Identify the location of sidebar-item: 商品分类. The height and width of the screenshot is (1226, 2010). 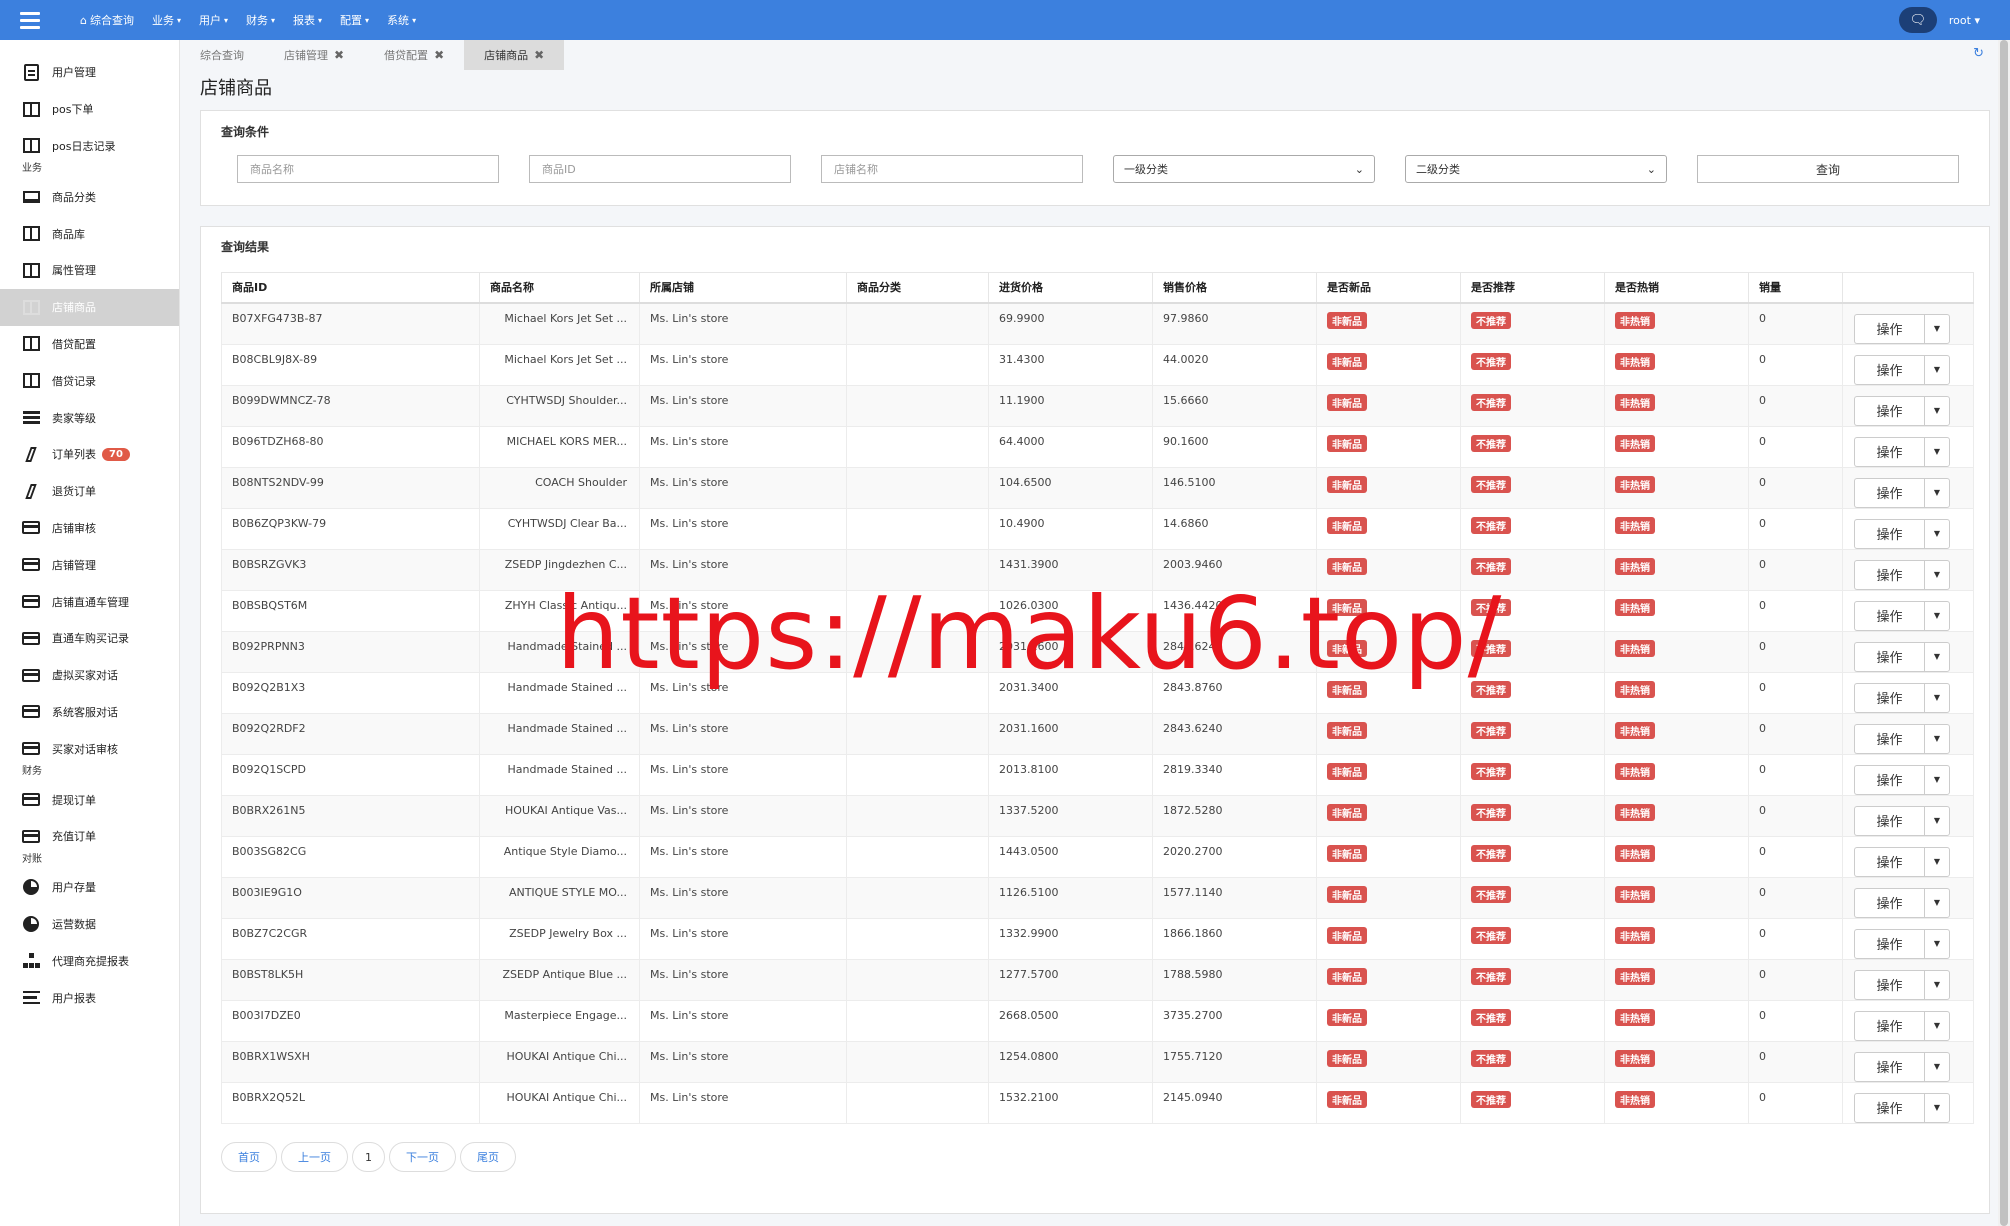
(89, 196).